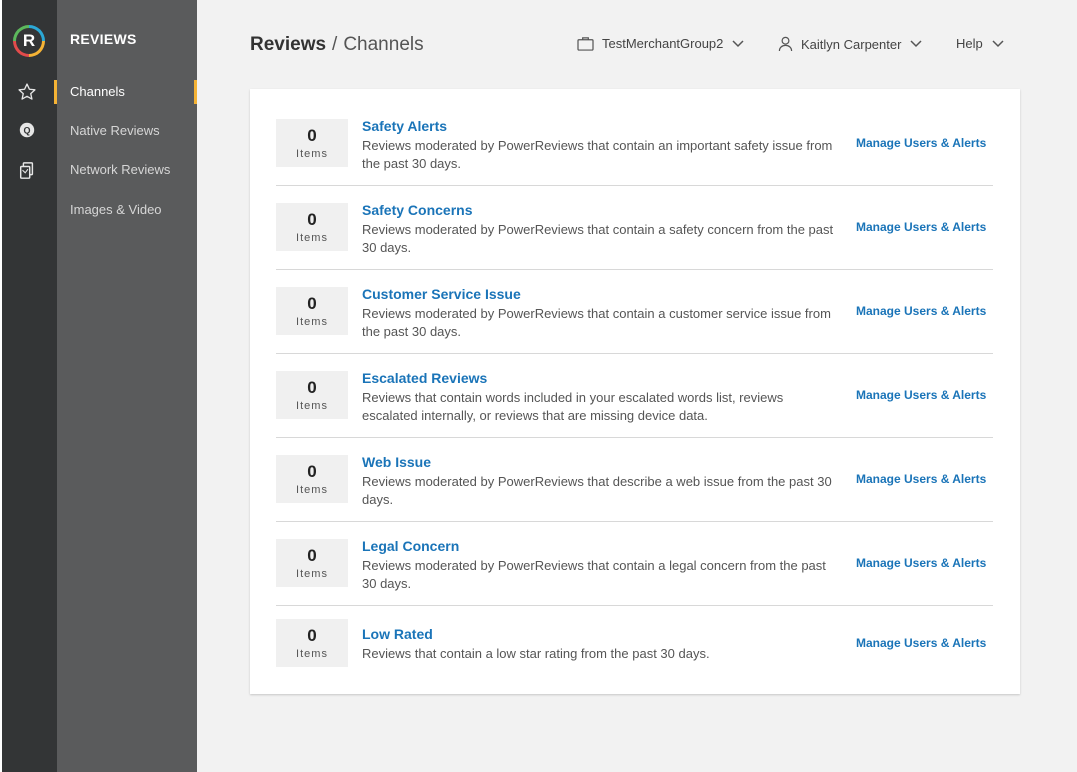  I want to click on nav-item-images-video: Images & Video, so click(116, 209).